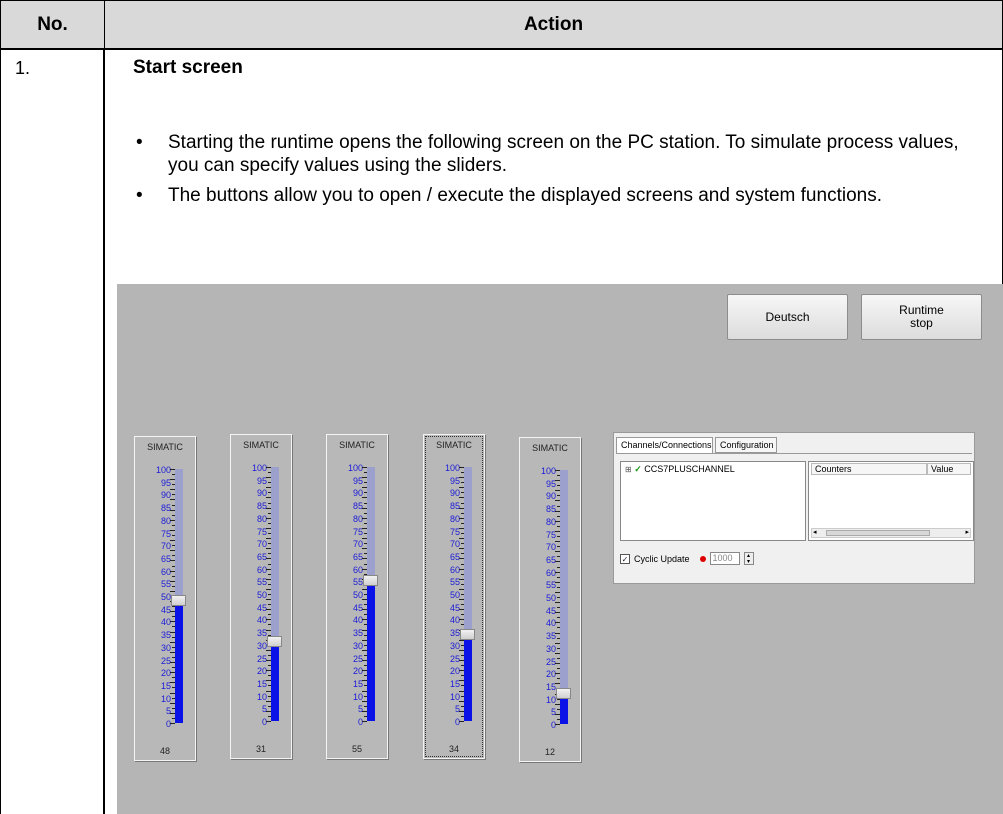 This screenshot has width=1003, height=814. I want to click on cyclic-update-checkbox: ✓, so click(625, 558).